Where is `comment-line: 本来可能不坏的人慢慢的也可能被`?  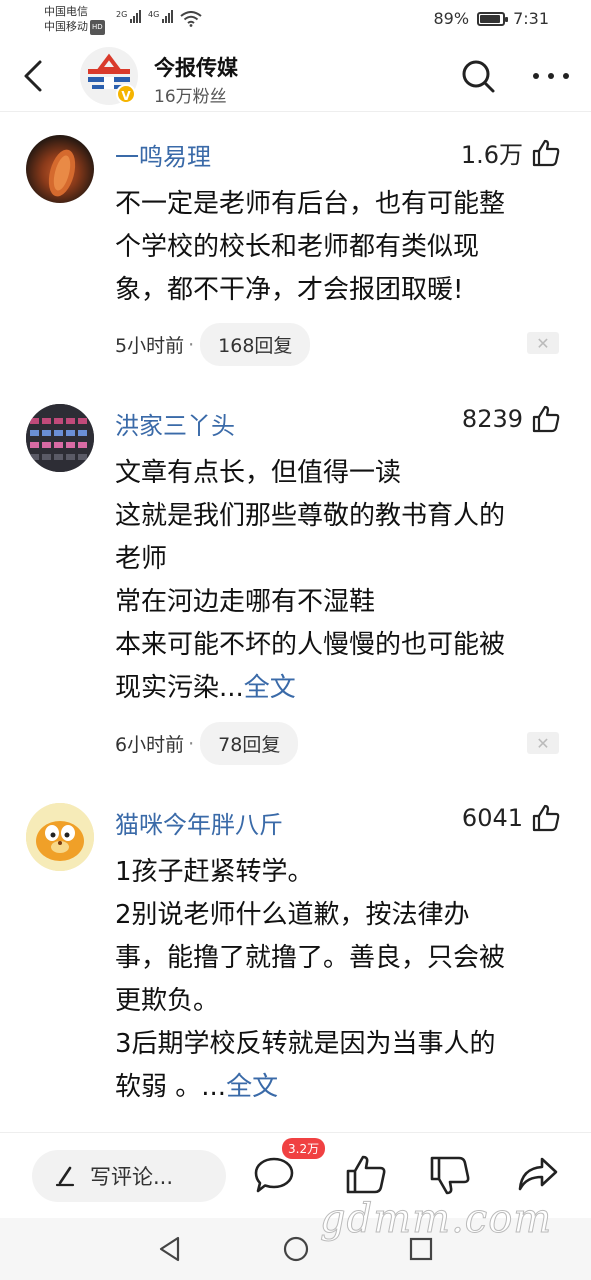
comment-line: 本来可能不坏的人慢慢的也可能被 is located at coordinates (310, 645).